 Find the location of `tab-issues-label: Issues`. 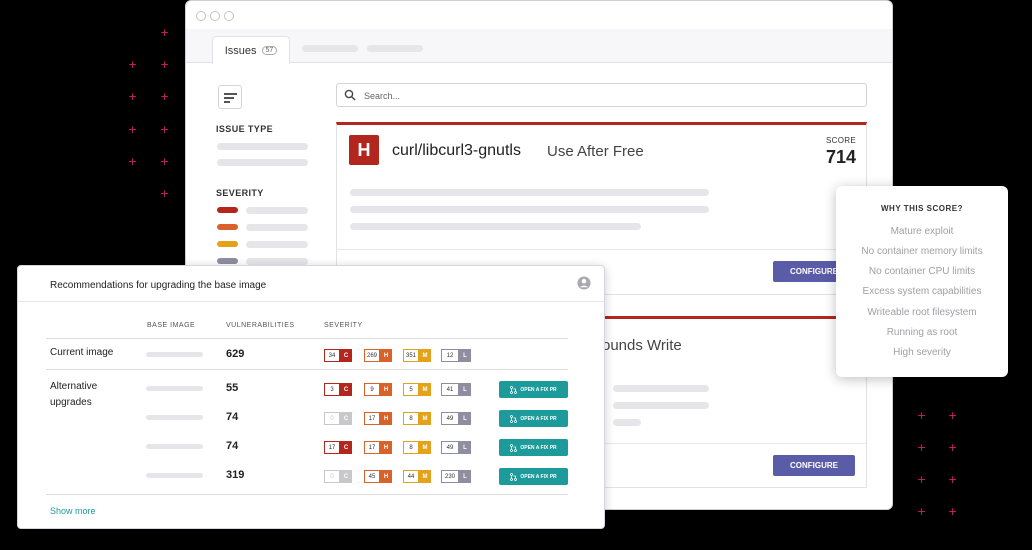

tab-issues-label: Issues is located at coordinates (240, 50).